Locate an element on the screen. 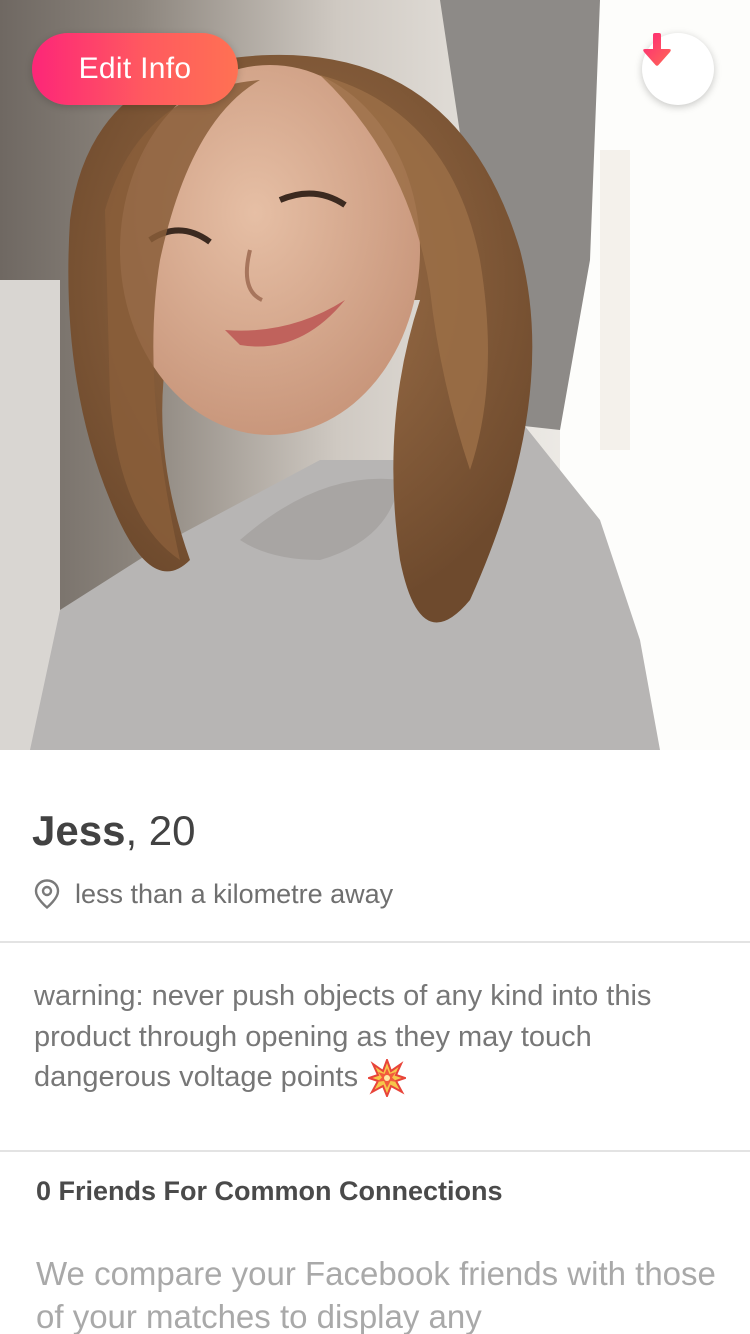 The height and width of the screenshot is (1334, 750). edit-info-label: Edit Info is located at coordinates (135, 68).